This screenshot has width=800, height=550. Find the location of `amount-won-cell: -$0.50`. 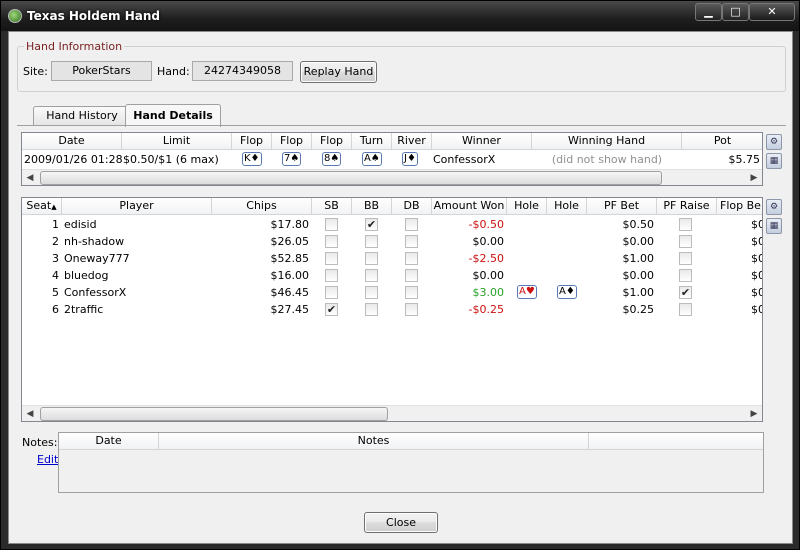

amount-won-cell: -$0.50 is located at coordinates (486, 224).